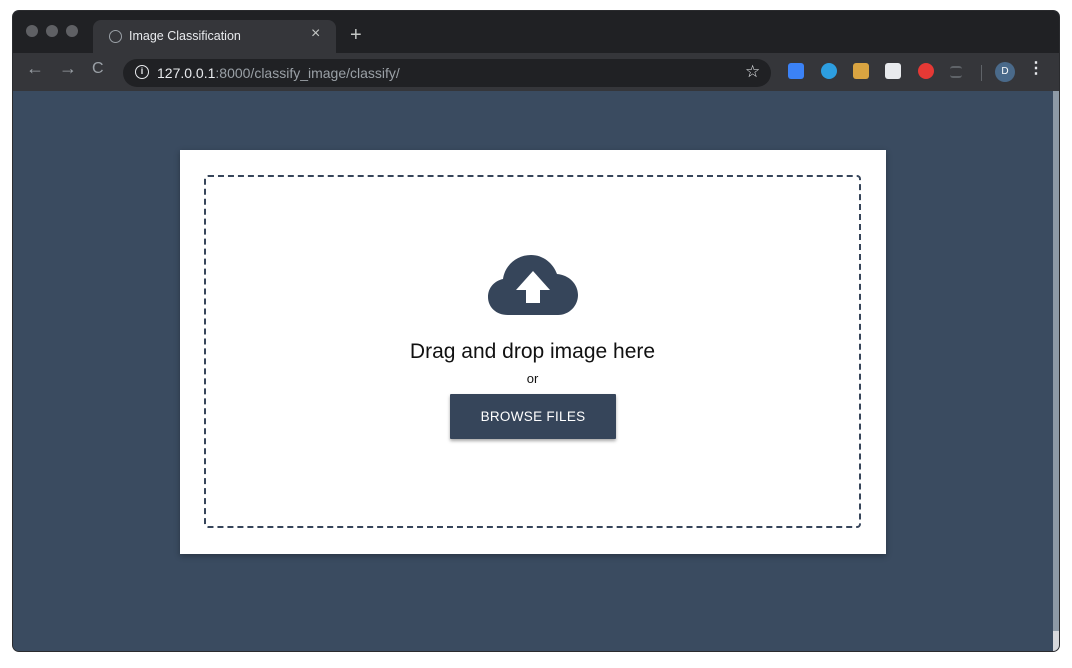 Image resolution: width=1072 pixels, height=668 pixels. Describe the element at coordinates (1036, 69) in the screenshot. I see `browser-menu-icon: ⋮` at that location.